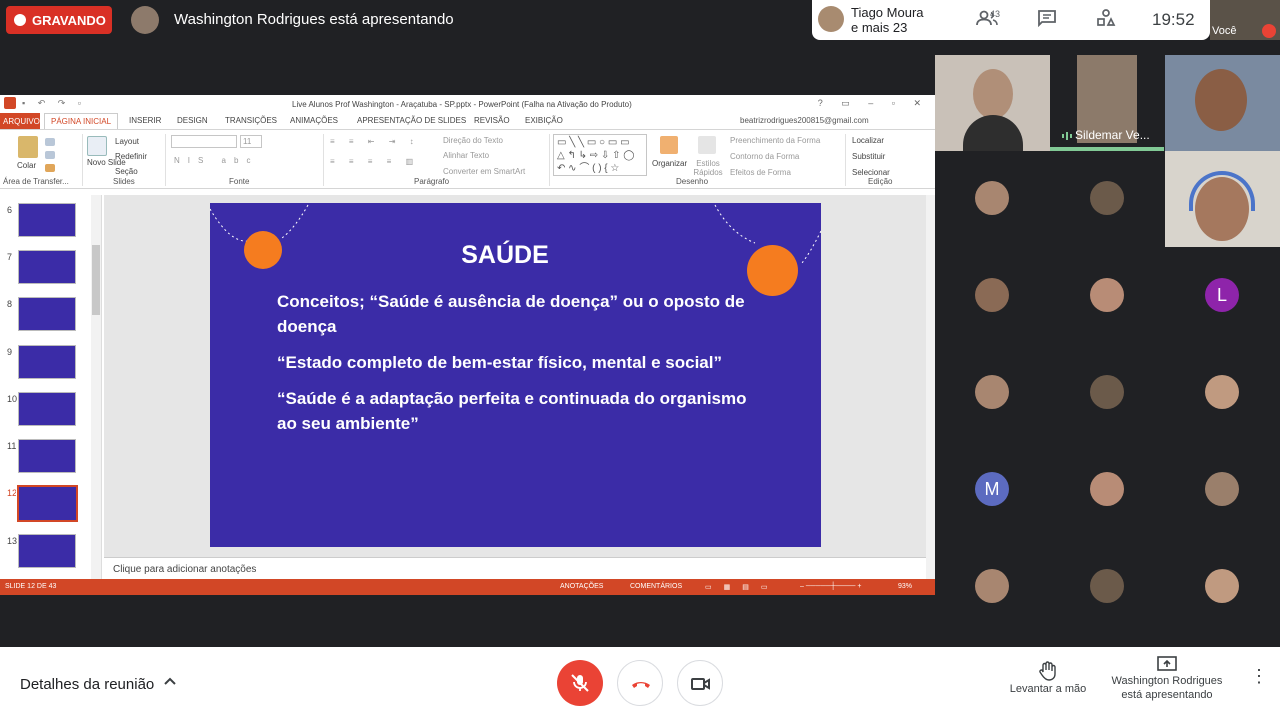 Image resolution: width=1280 pixels, height=720 pixels. What do you see at coordinates (1167, 679) in the screenshot?
I see `present-button: Washington Rodrigues está apresentando` at bounding box center [1167, 679].